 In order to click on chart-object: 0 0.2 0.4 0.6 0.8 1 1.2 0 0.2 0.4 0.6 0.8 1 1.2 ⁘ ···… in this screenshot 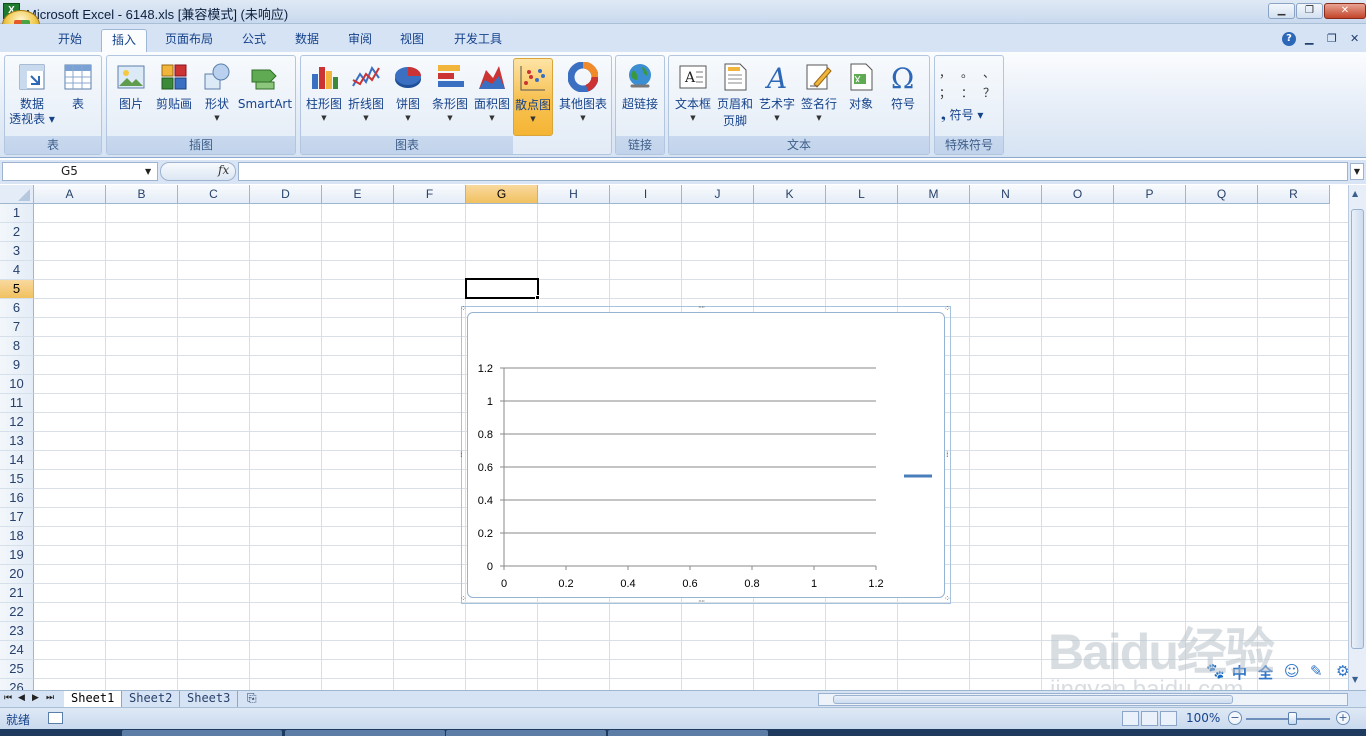, I will do `click(705, 455)`.